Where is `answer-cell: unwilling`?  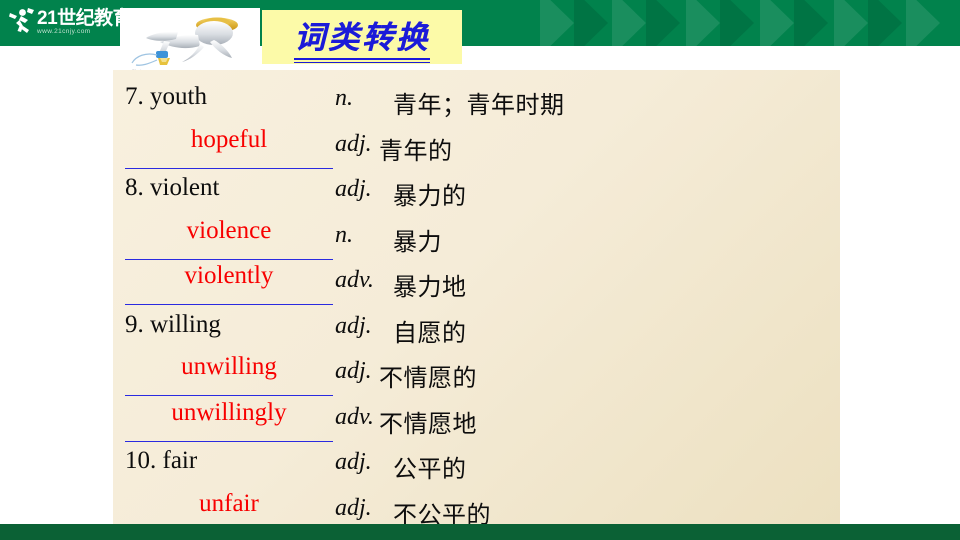 answer-cell: unwilling is located at coordinates (224, 377).